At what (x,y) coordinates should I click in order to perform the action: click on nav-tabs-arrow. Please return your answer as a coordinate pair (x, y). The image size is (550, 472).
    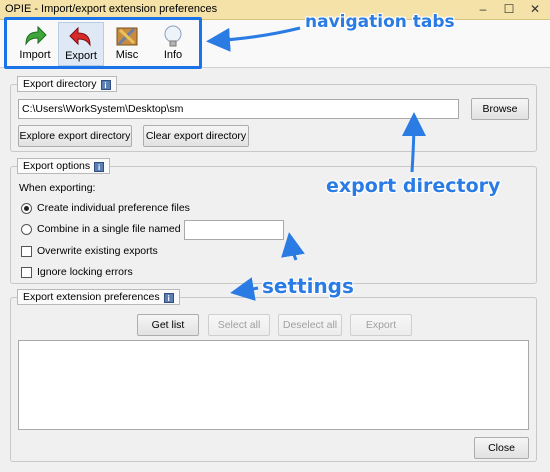
    Looking at the image, I should click on (253, 39).